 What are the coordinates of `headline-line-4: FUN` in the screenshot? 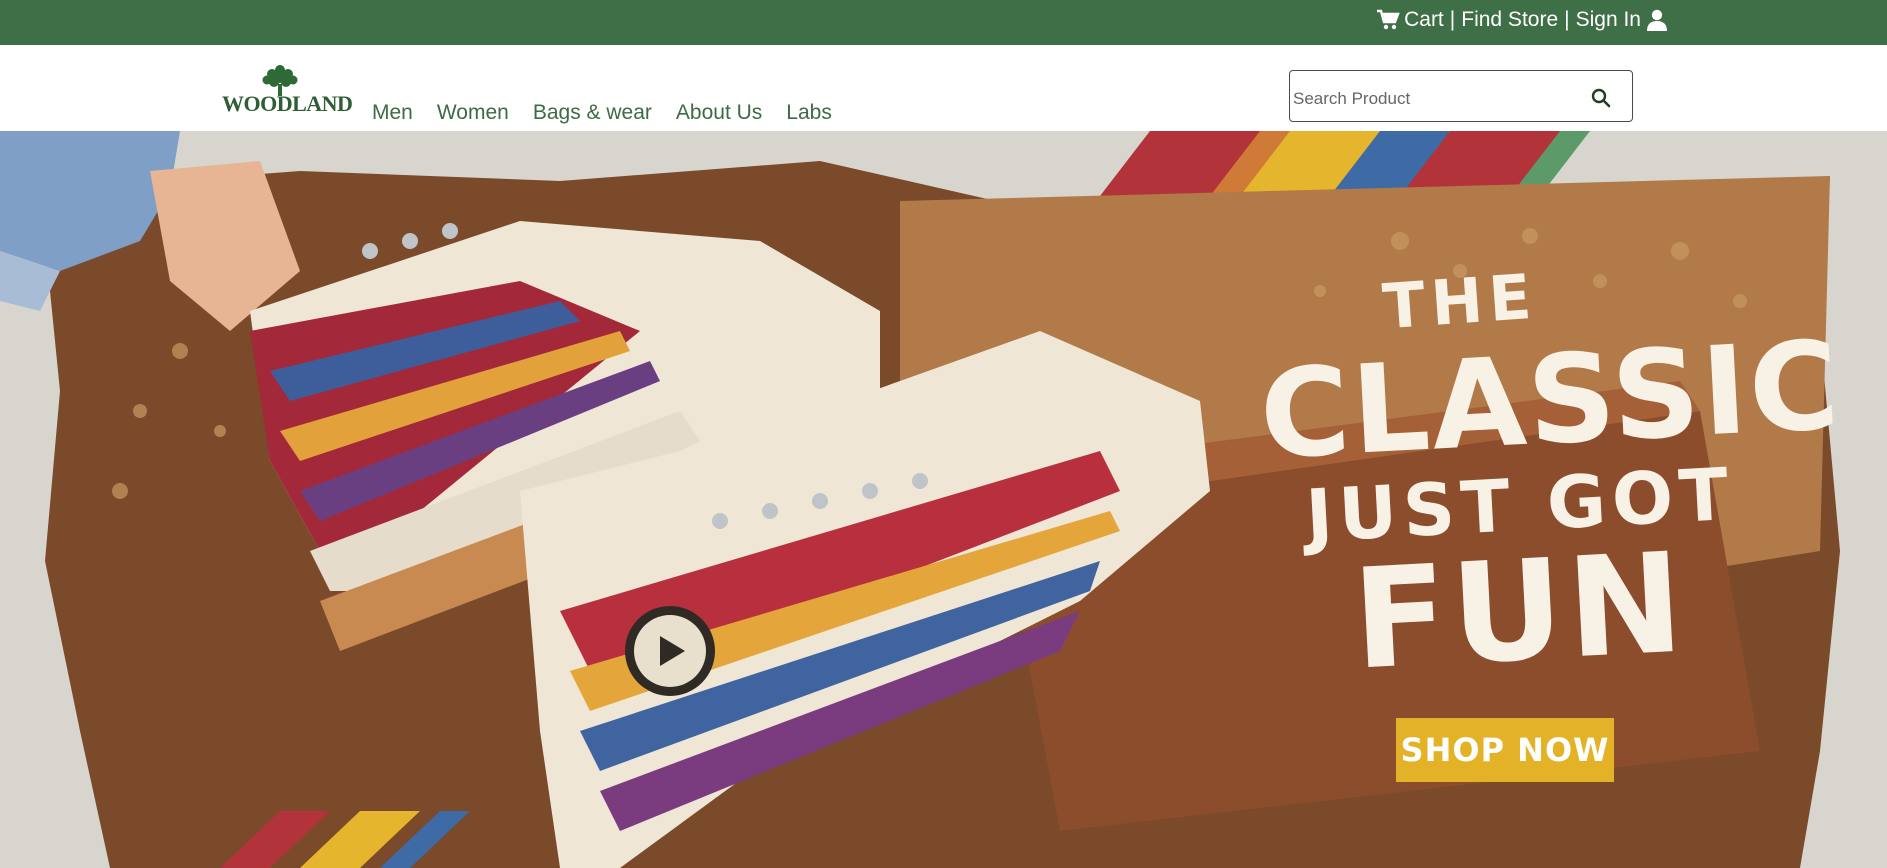 It's located at (1520, 611).